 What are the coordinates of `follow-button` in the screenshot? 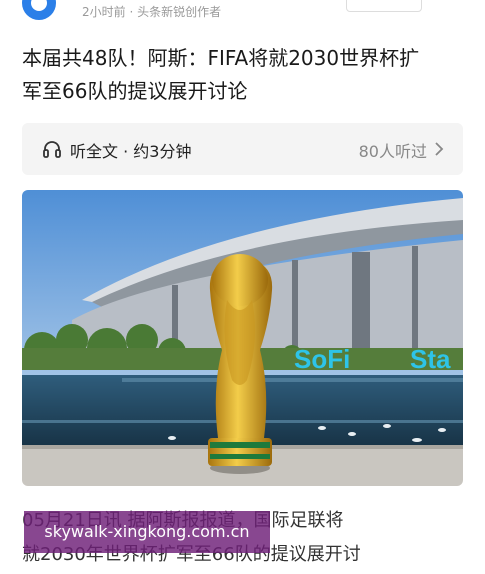 It's located at (384, 6).